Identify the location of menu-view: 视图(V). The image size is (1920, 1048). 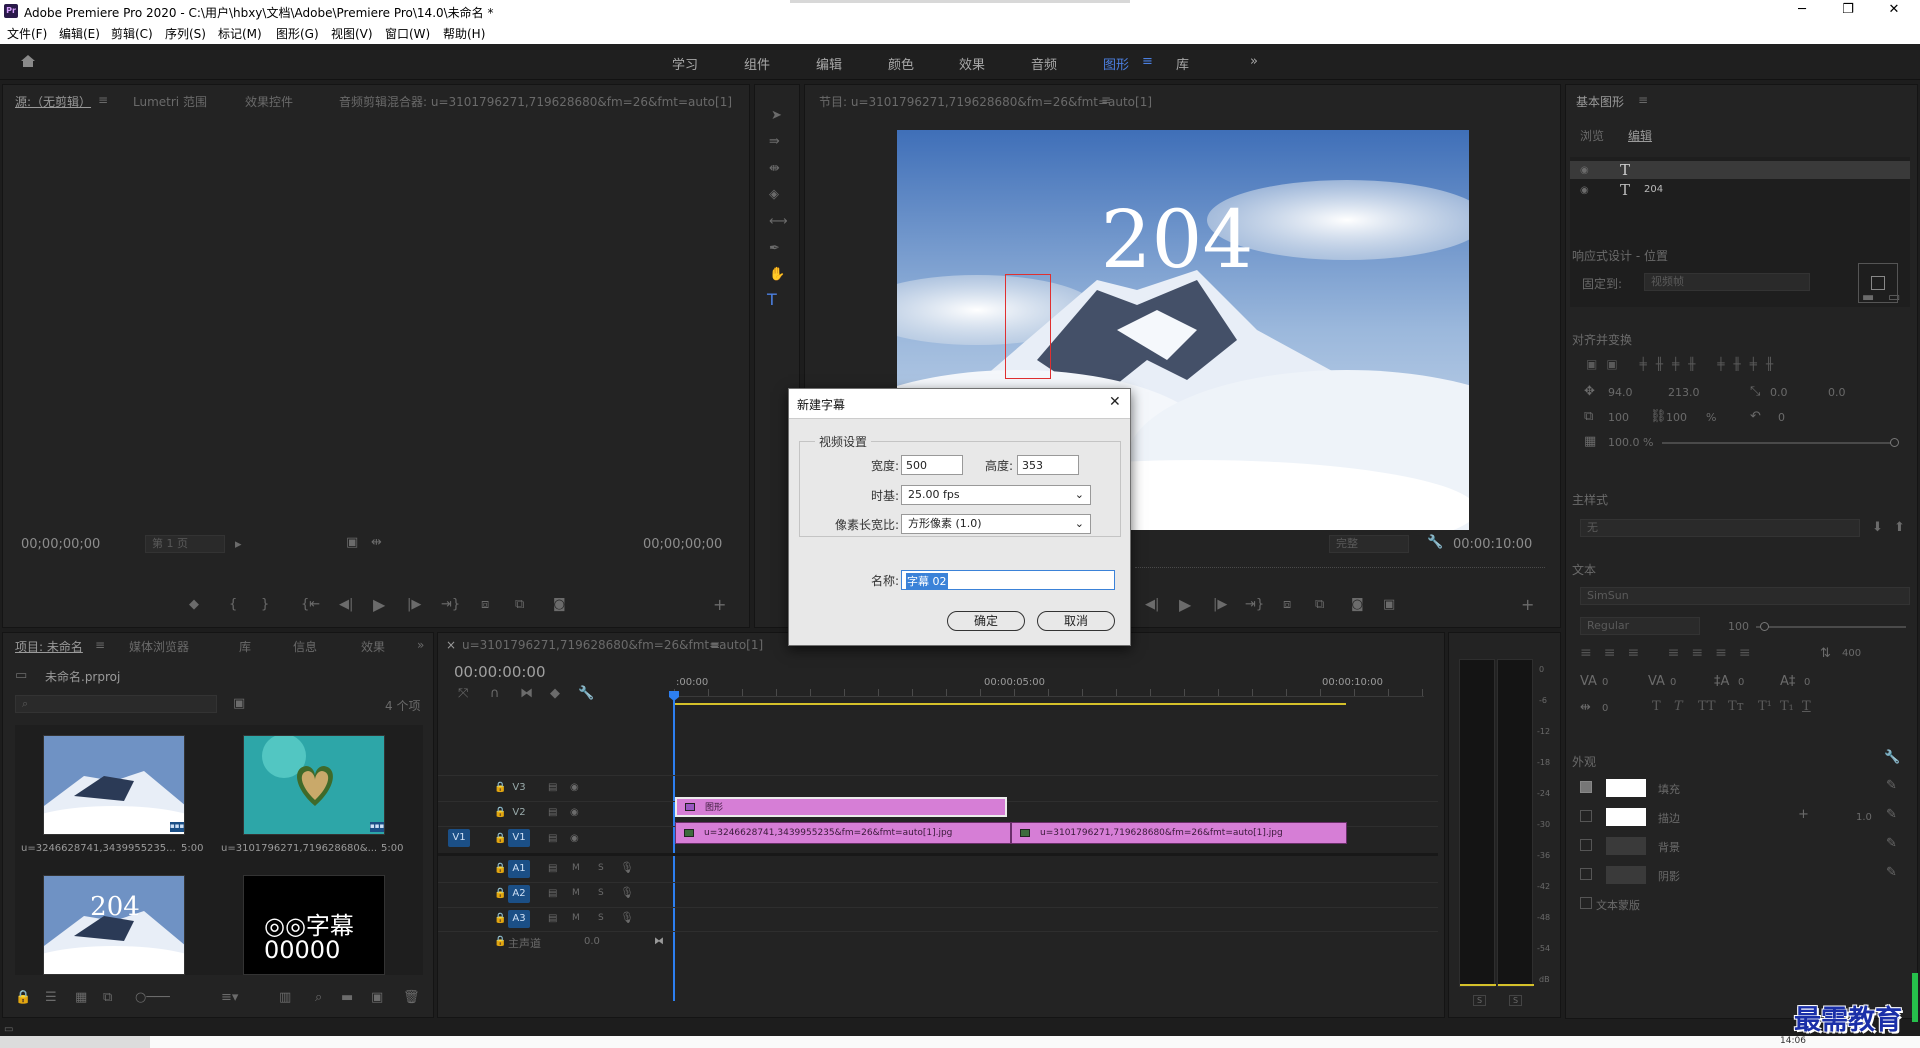
(352, 33).